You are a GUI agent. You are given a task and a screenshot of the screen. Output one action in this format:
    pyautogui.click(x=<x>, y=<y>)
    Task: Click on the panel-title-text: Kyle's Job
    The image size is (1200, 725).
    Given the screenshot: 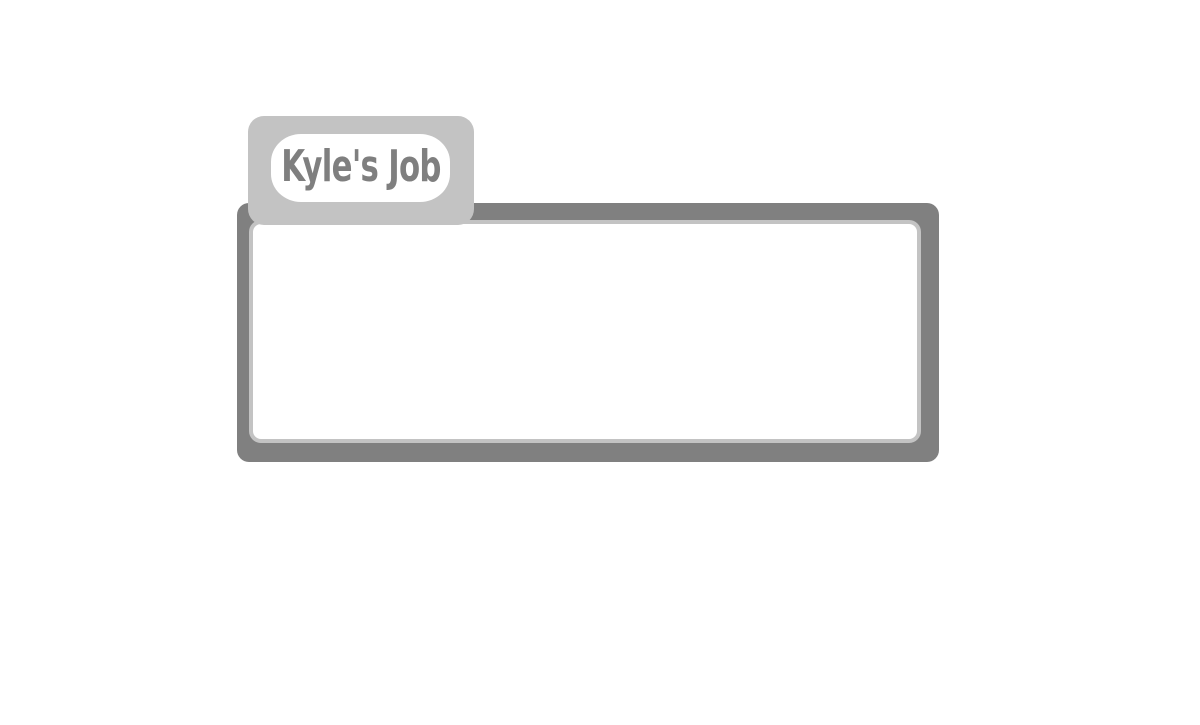 What is the action you would take?
    pyautogui.click(x=360, y=166)
    